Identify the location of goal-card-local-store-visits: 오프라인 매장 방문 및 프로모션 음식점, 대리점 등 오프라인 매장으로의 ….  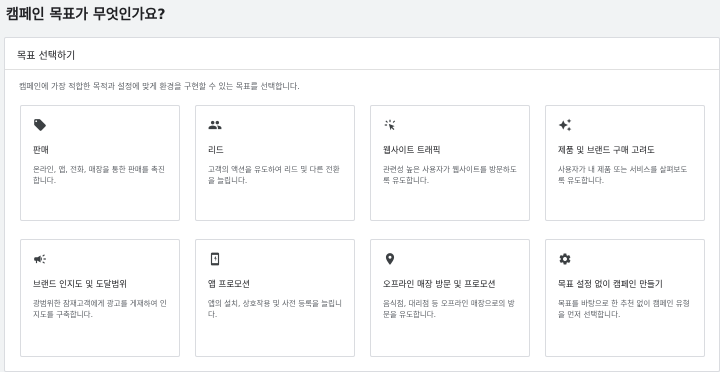
(450, 298).